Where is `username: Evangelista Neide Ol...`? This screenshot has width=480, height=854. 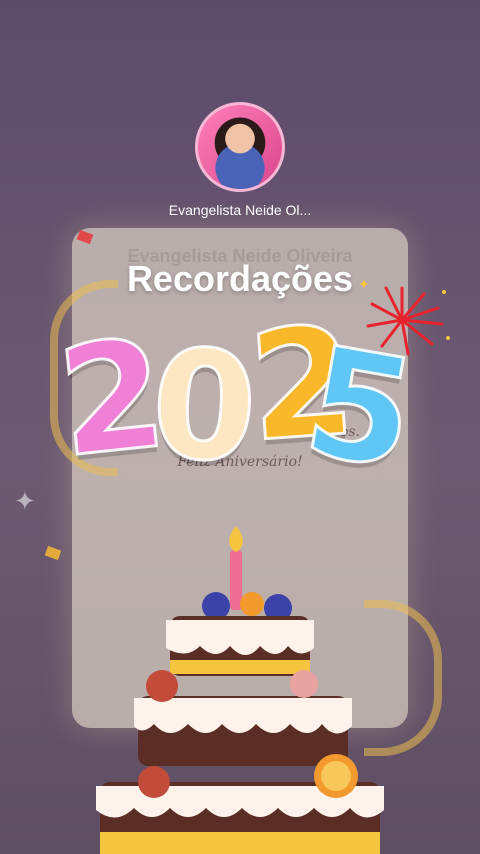
username: Evangelista Neide Ol... is located at coordinates (240, 210).